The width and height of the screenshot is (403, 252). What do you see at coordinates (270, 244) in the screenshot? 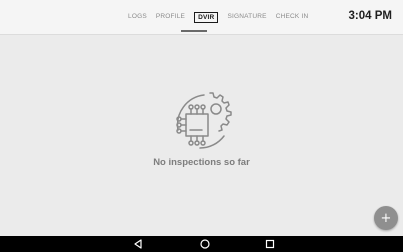
I see `recents-square-icon` at bounding box center [270, 244].